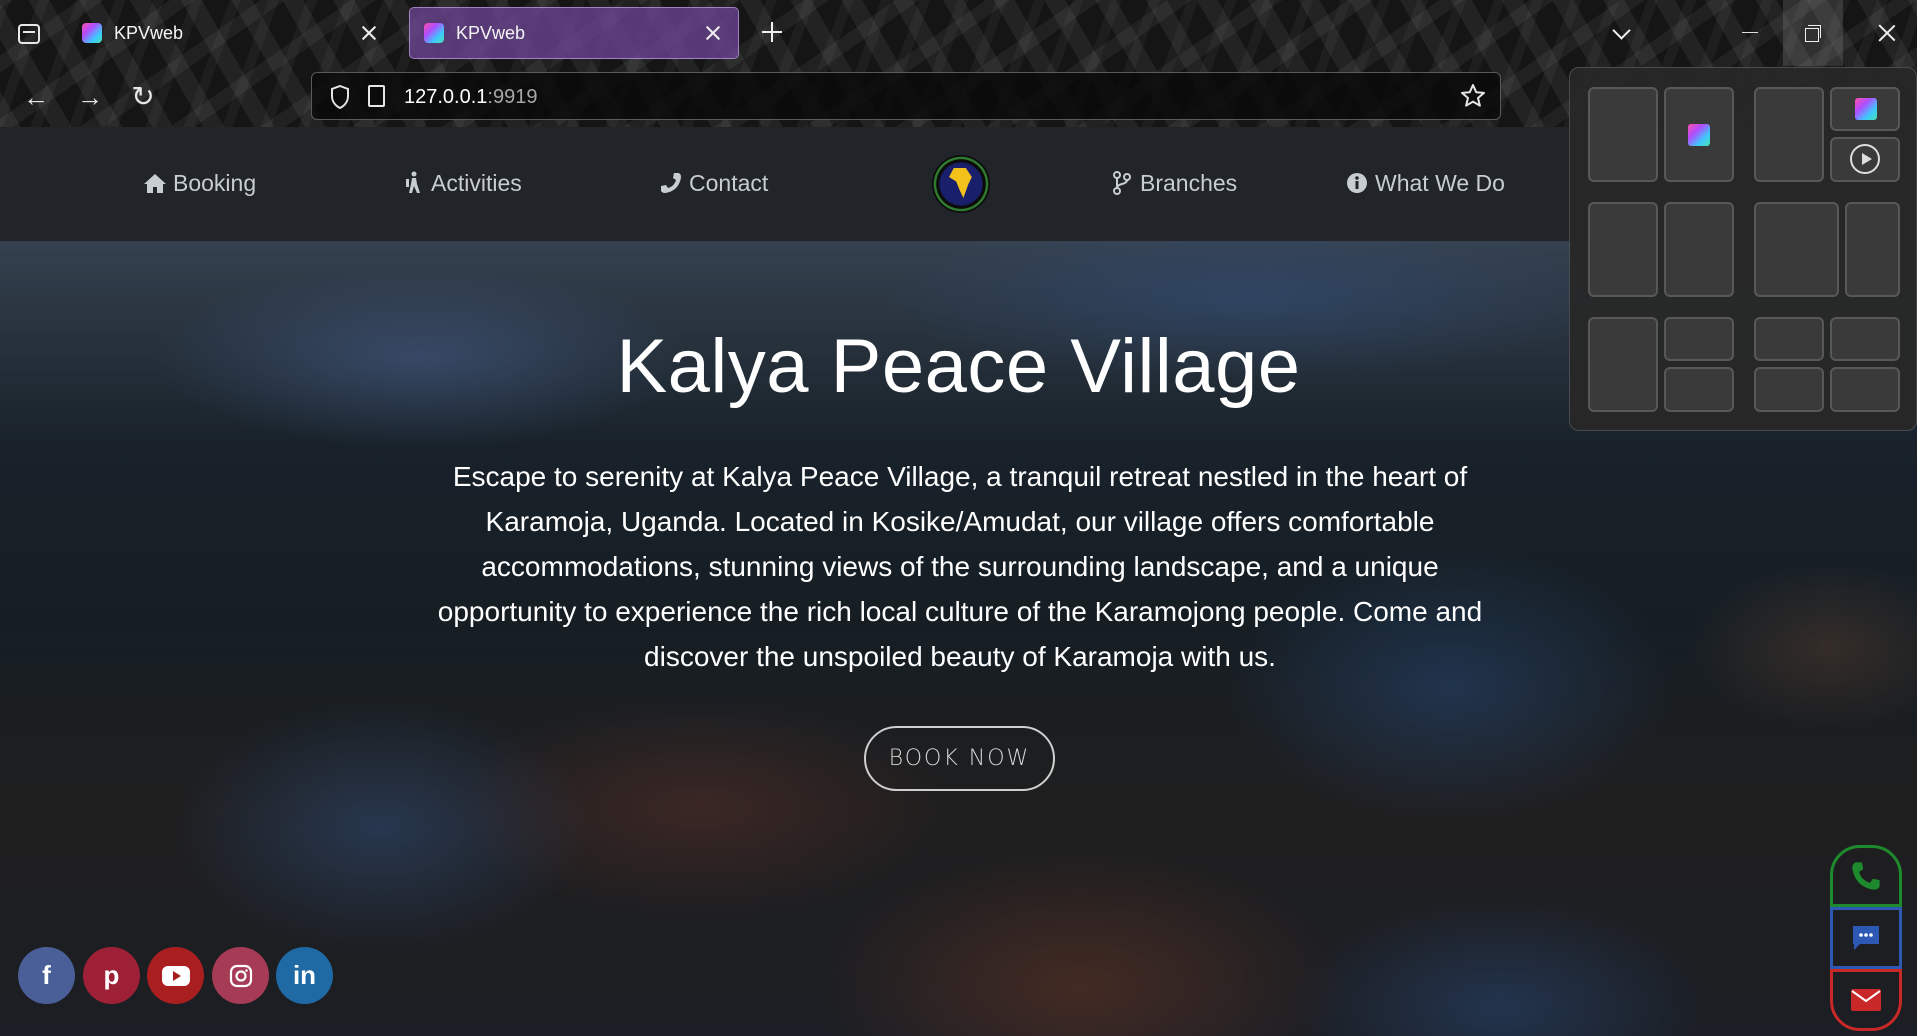  What do you see at coordinates (340, 97) in the screenshot?
I see `shield-icon` at bounding box center [340, 97].